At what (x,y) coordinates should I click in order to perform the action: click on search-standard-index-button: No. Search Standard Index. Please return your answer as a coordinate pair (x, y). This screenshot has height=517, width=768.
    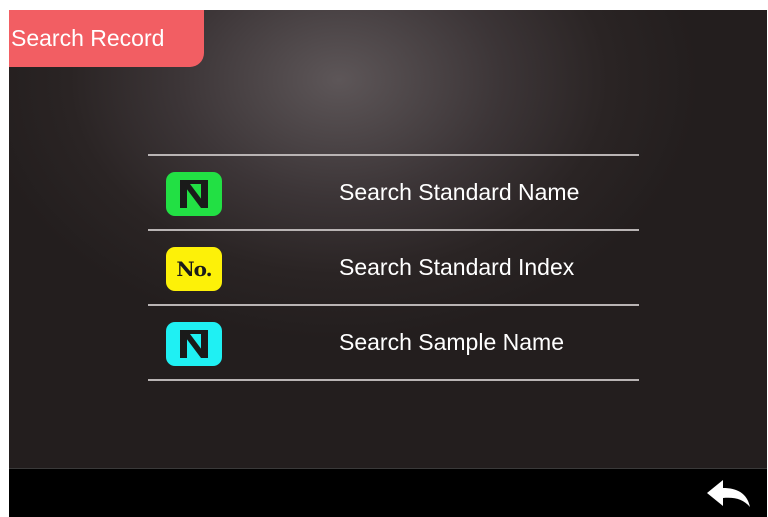
    Looking at the image, I should click on (393, 267).